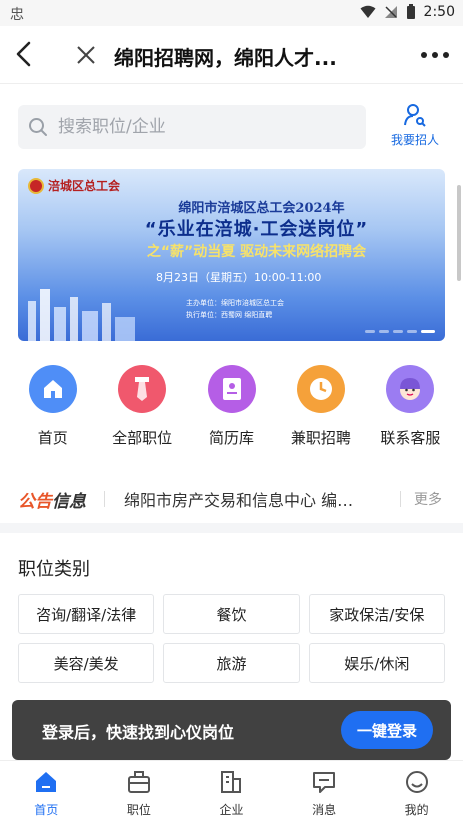 This screenshot has height=823, width=463. Describe the element at coordinates (235, 309) in the screenshot. I see `banner-organizers: 主办单位：绵阳市涪城区总工会 执行单位：西蜀网 绵阳直聘` at that location.